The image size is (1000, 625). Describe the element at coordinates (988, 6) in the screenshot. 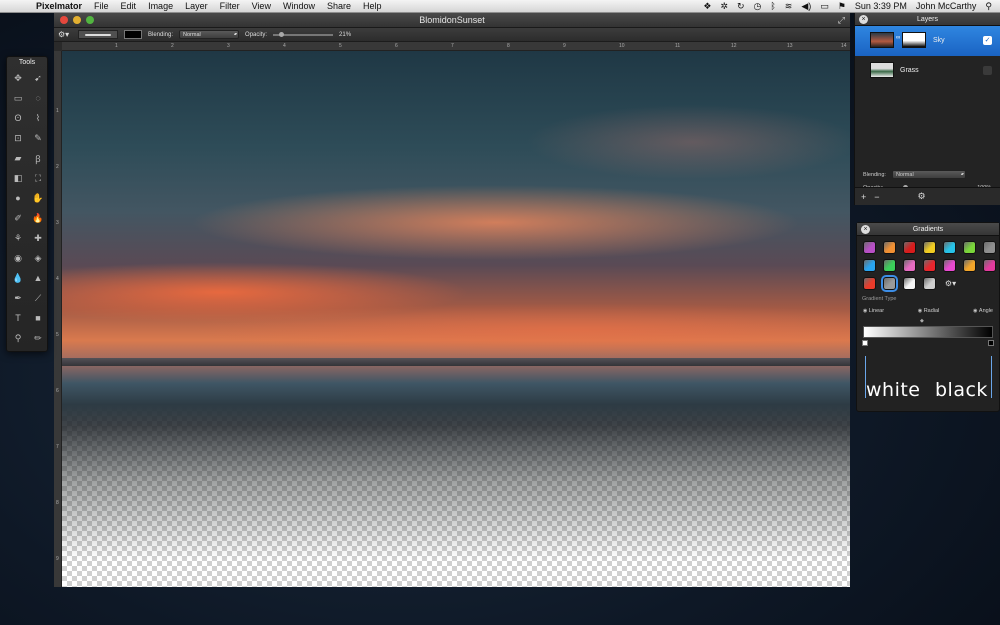

I see `spotlight-search-icon: ⚲` at that location.